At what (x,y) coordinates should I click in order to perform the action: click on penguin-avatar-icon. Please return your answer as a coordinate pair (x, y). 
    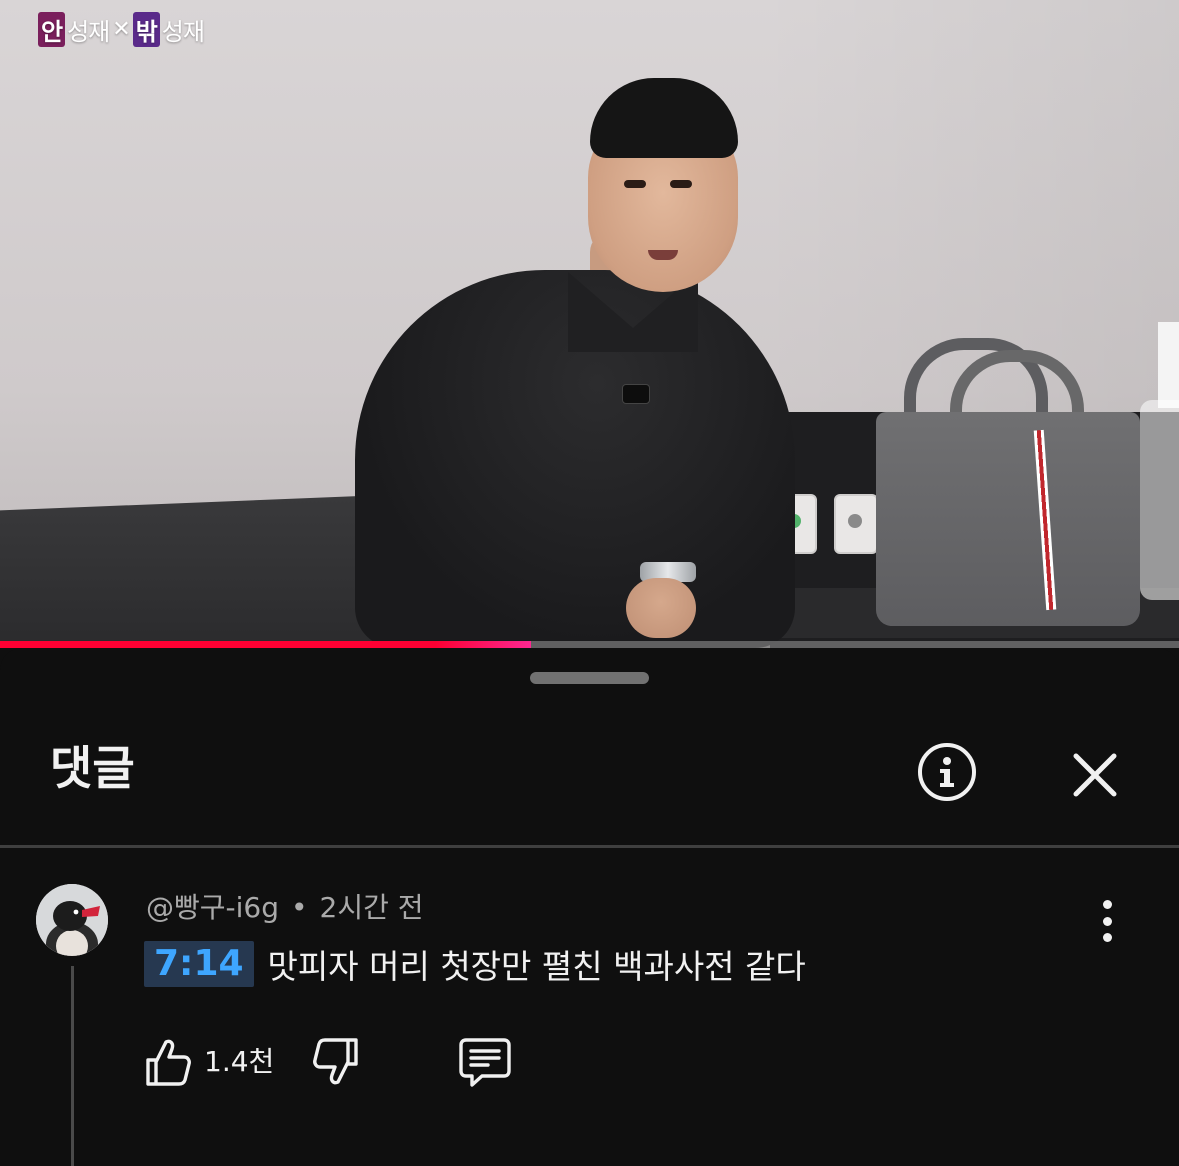
    Looking at the image, I should click on (72, 920).